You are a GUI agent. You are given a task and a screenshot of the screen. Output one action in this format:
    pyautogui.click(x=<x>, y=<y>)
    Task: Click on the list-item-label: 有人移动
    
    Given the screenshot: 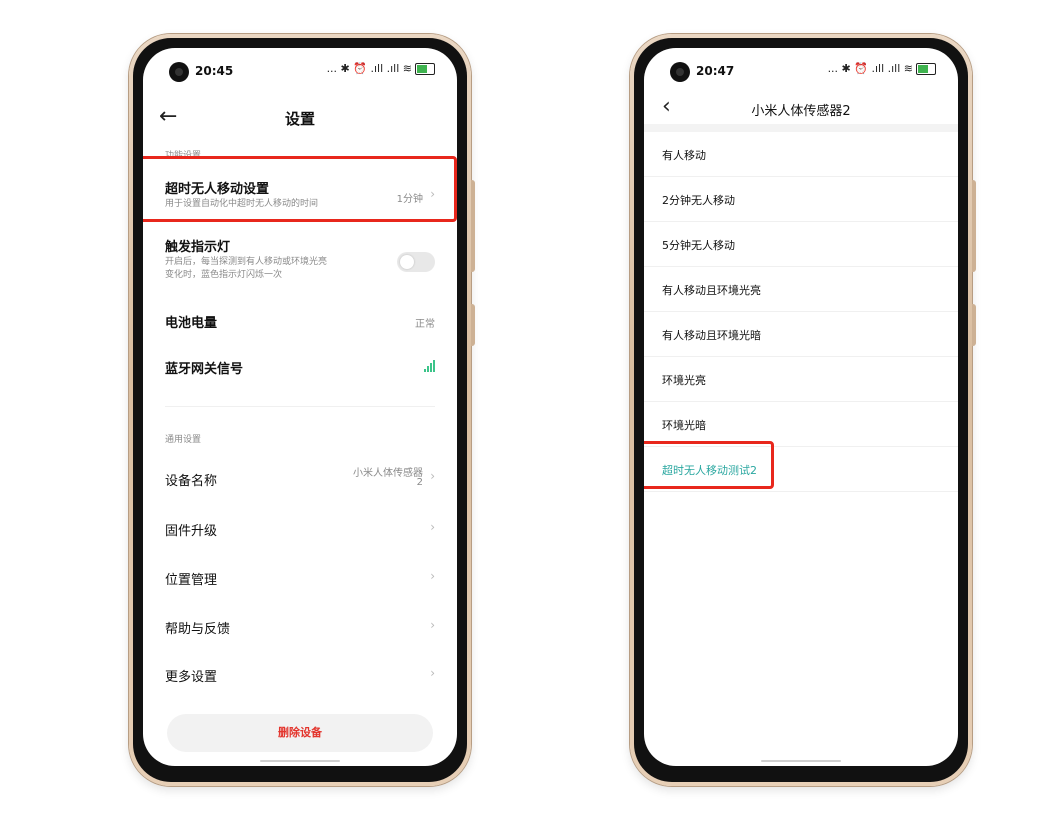 What is the action you would take?
    pyautogui.click(x=684, y=155)
    